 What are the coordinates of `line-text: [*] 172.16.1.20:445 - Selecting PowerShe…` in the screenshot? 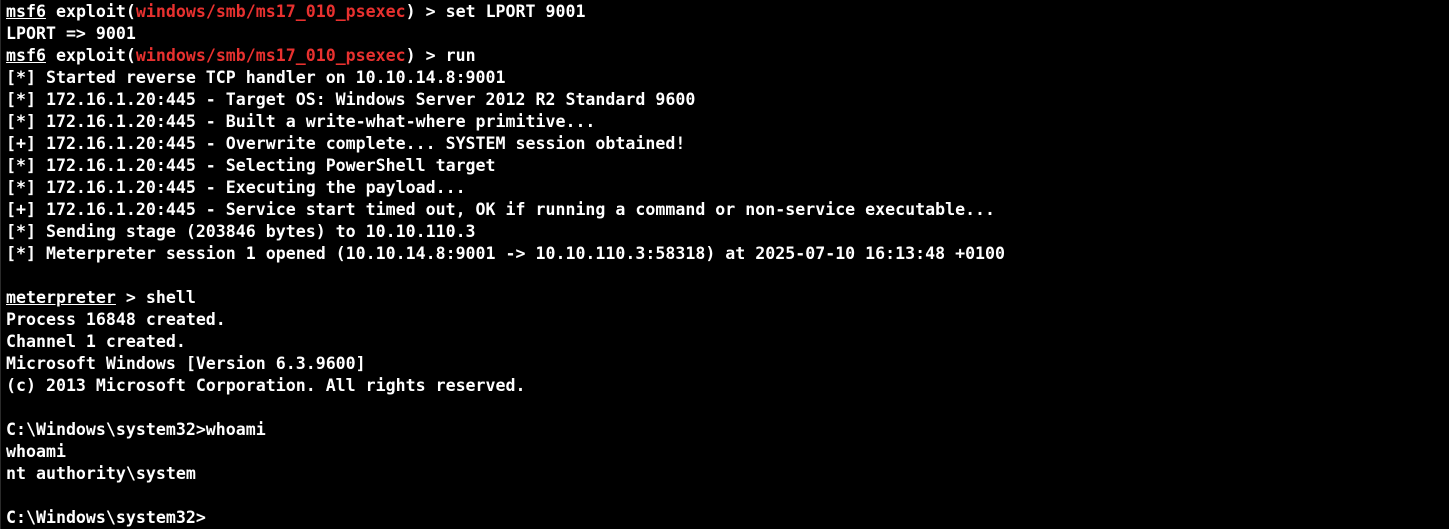 It's located at (251, 165).